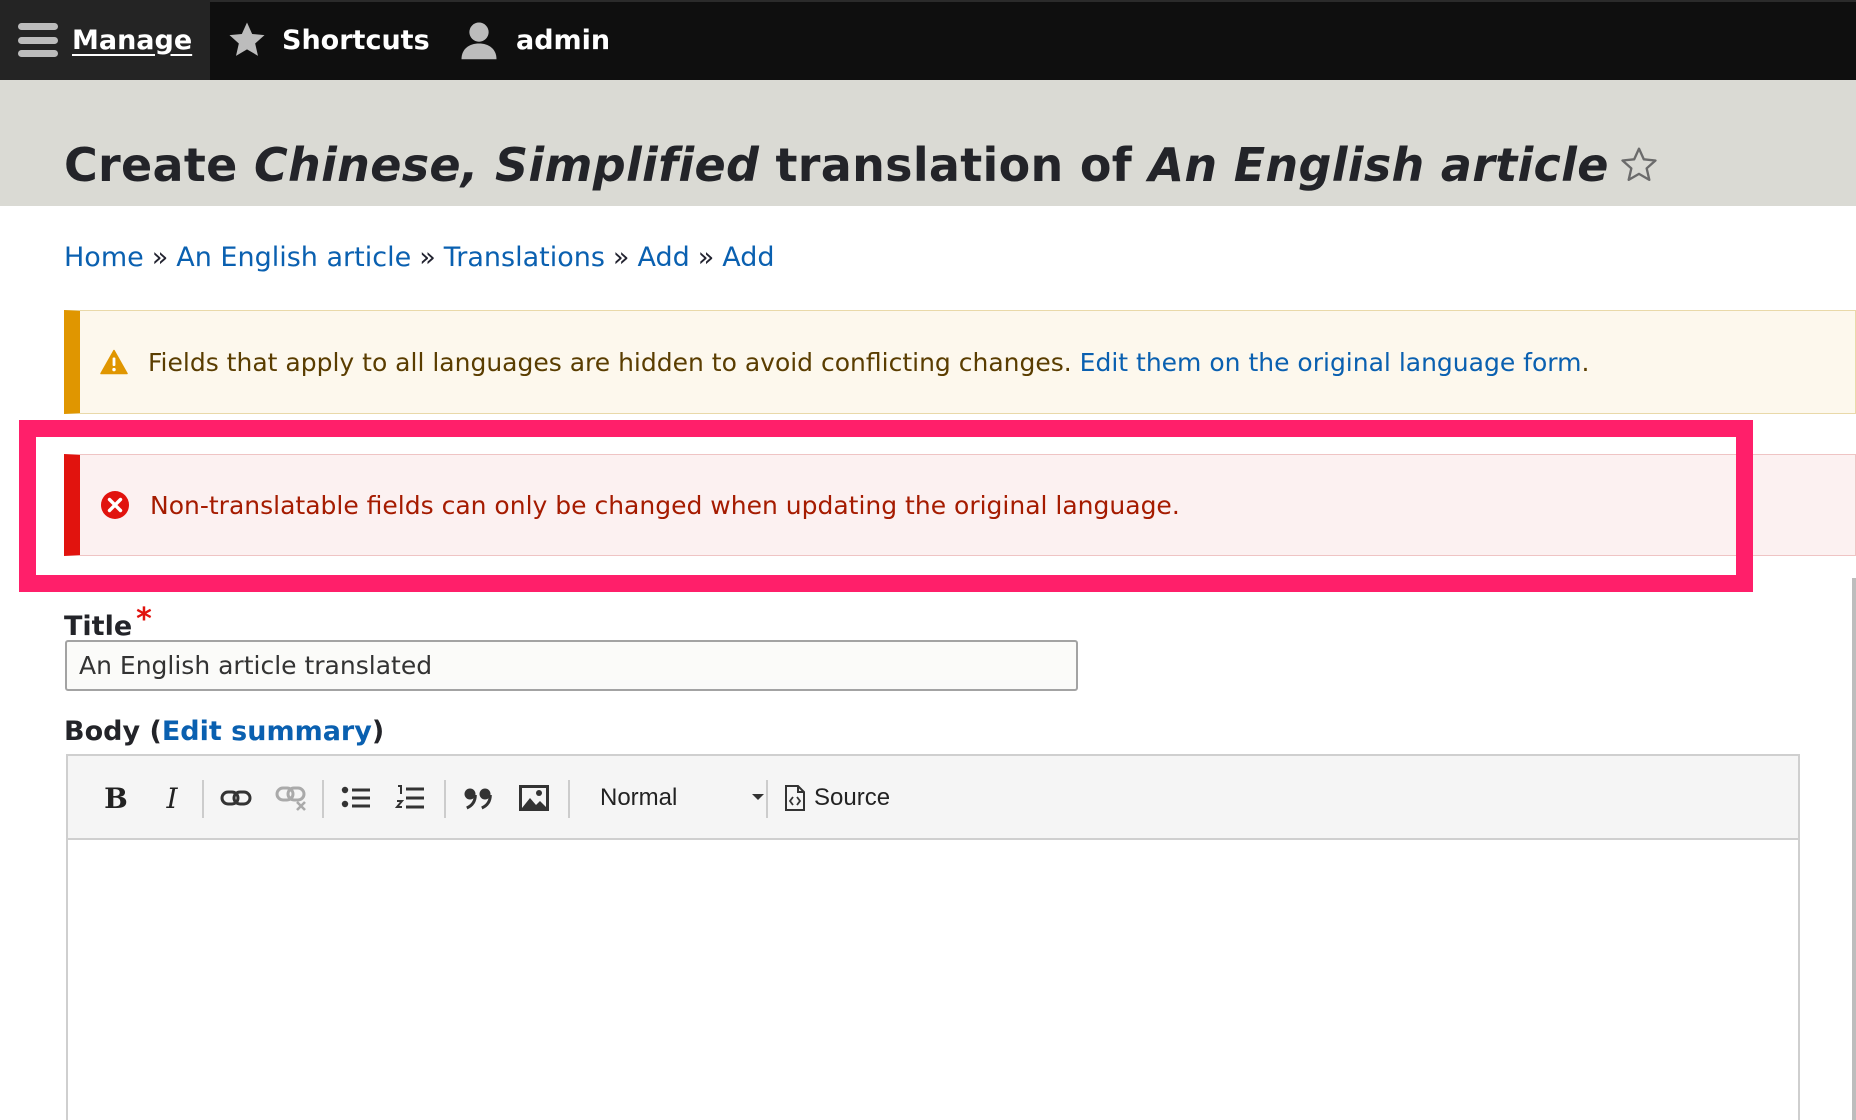 The height and width of the screenshot is (1120, 1856). I want to click on breadcrumb-add: Add, so click(663, 257).